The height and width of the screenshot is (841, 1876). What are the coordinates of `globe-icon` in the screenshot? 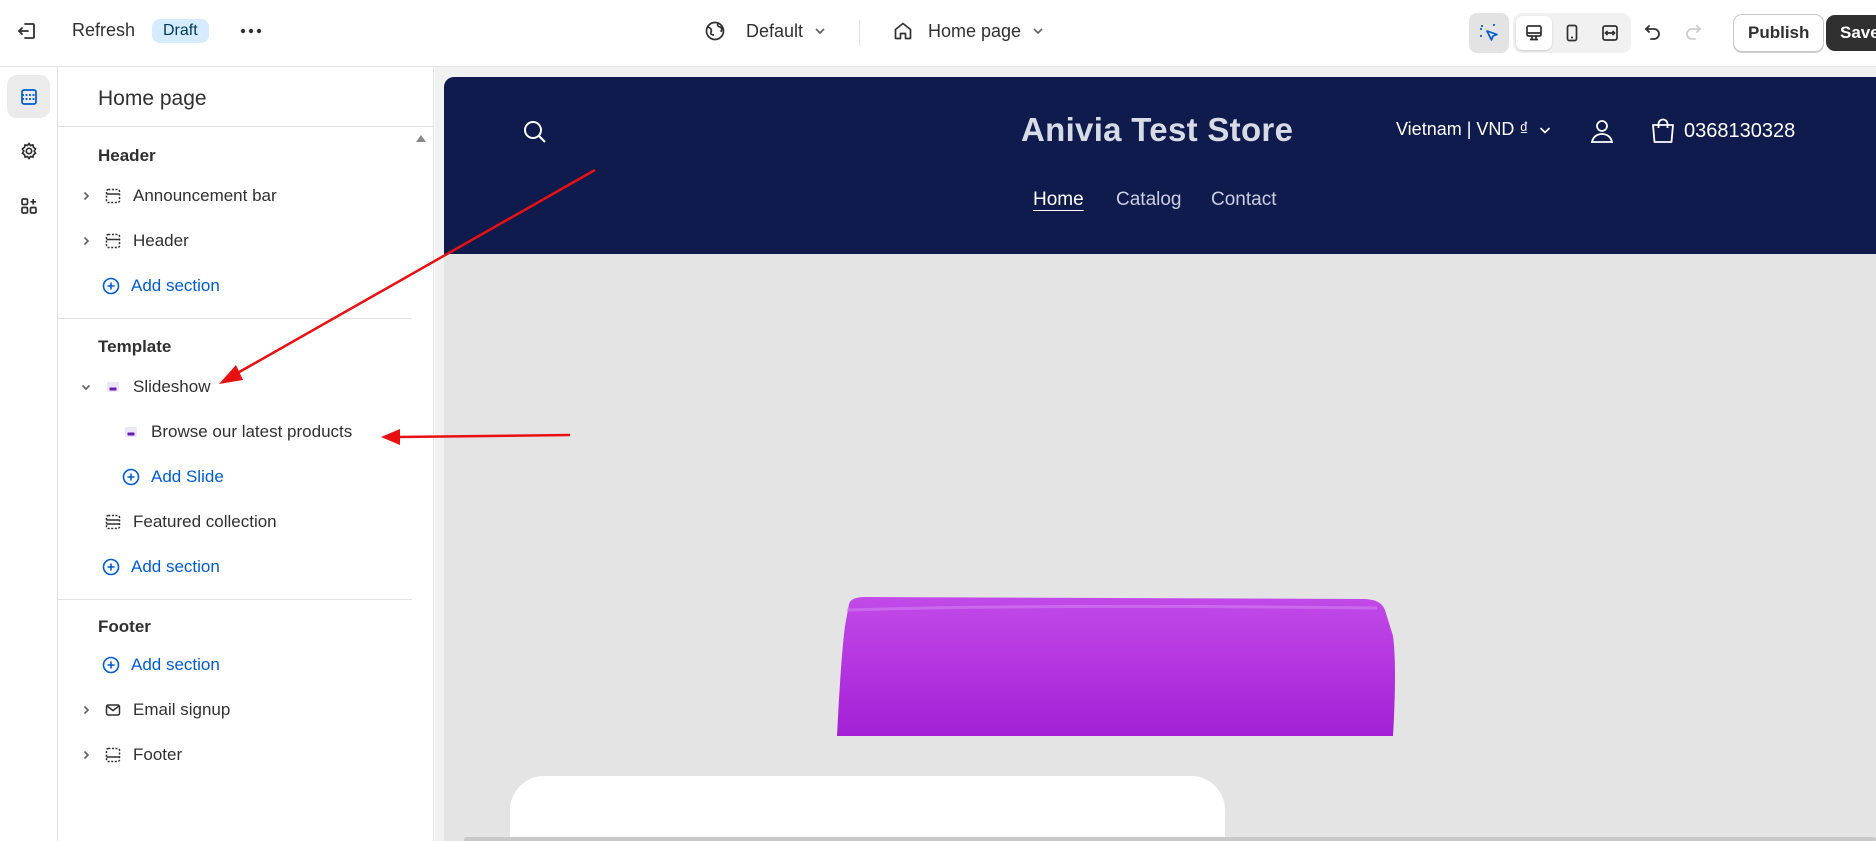 It's located at (715, 31).